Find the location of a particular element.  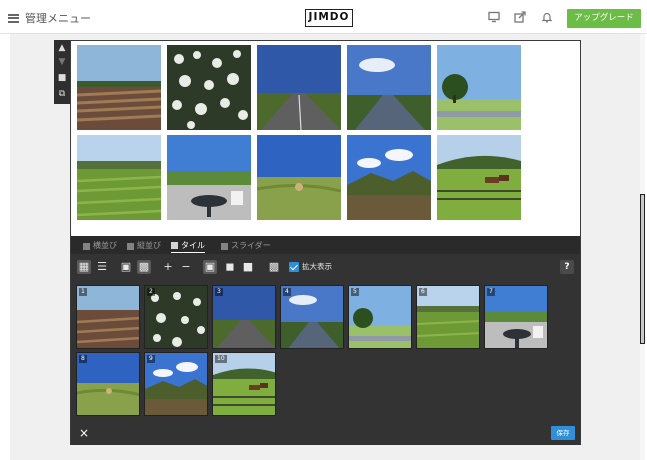

top-bar: 管理メニュー JIMDO アップグレード is located at coordinates (323, 17).